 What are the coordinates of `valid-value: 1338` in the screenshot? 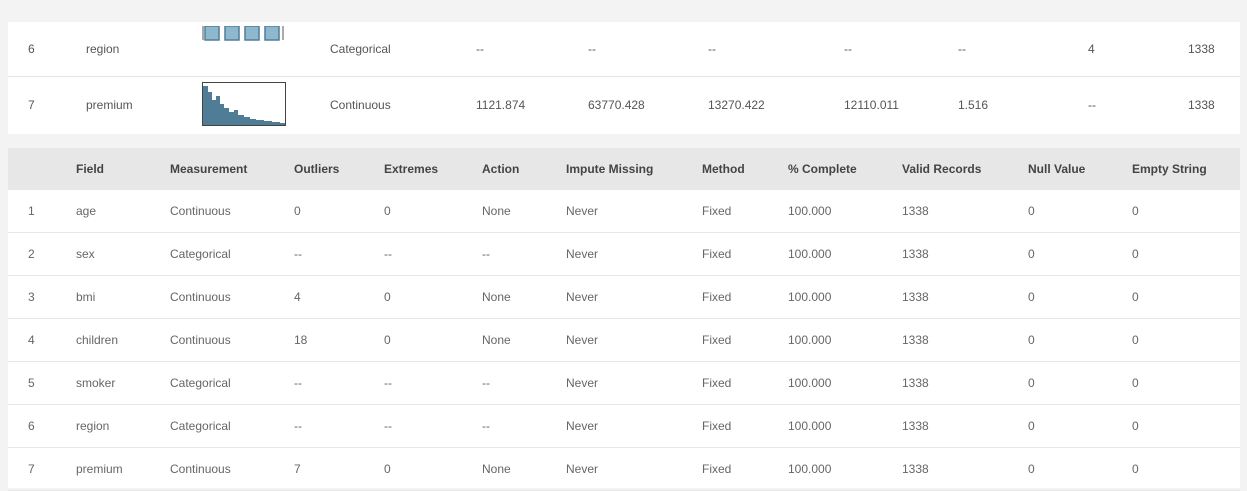 It's located at (1201, 105).